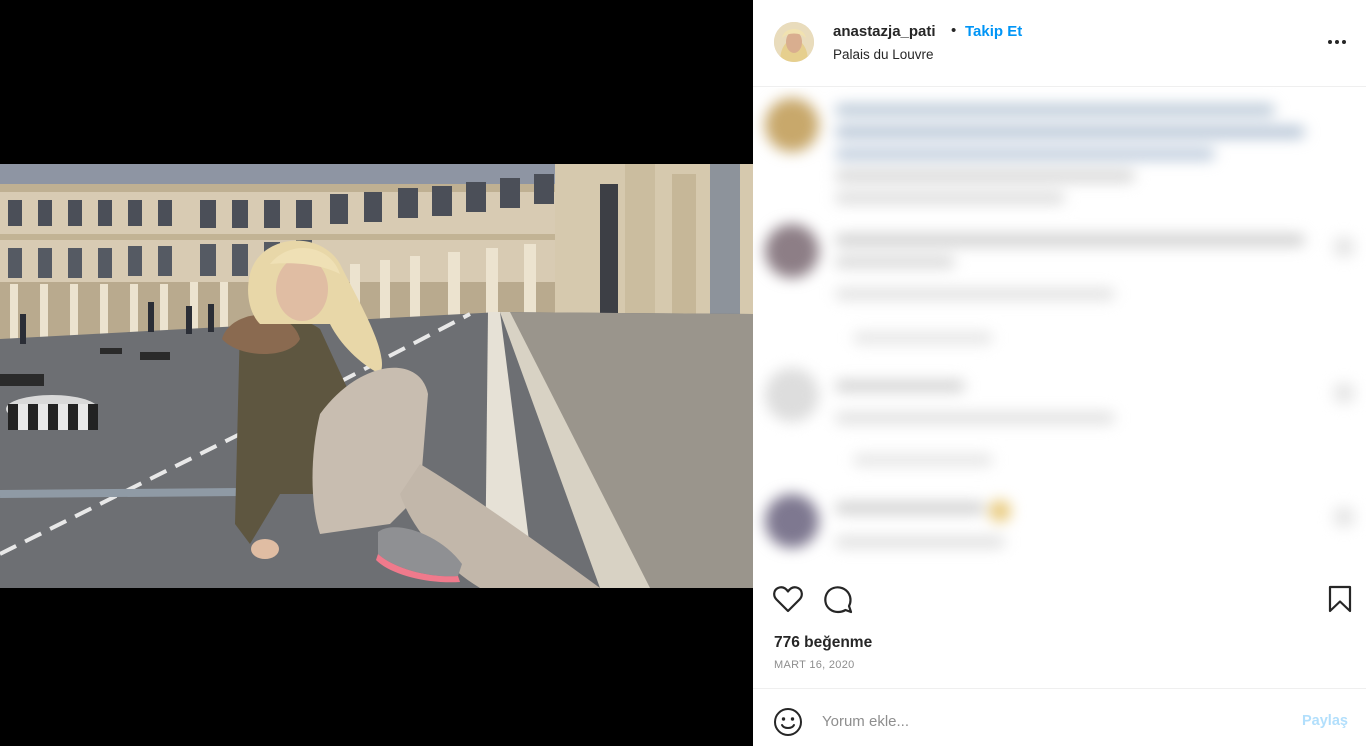 The height and width of the screenshot is (746, 1366). I want to click on bookmark-icon, so click(1340, 599).